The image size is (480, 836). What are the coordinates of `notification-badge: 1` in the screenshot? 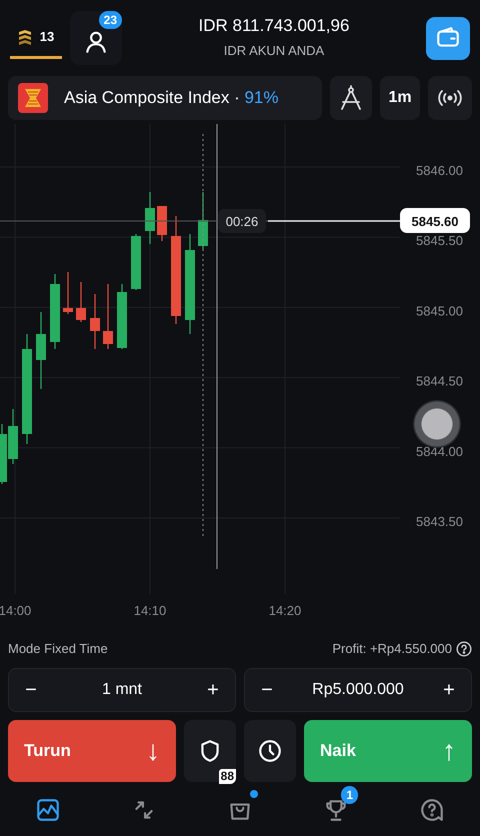 It's located at (349, 795).